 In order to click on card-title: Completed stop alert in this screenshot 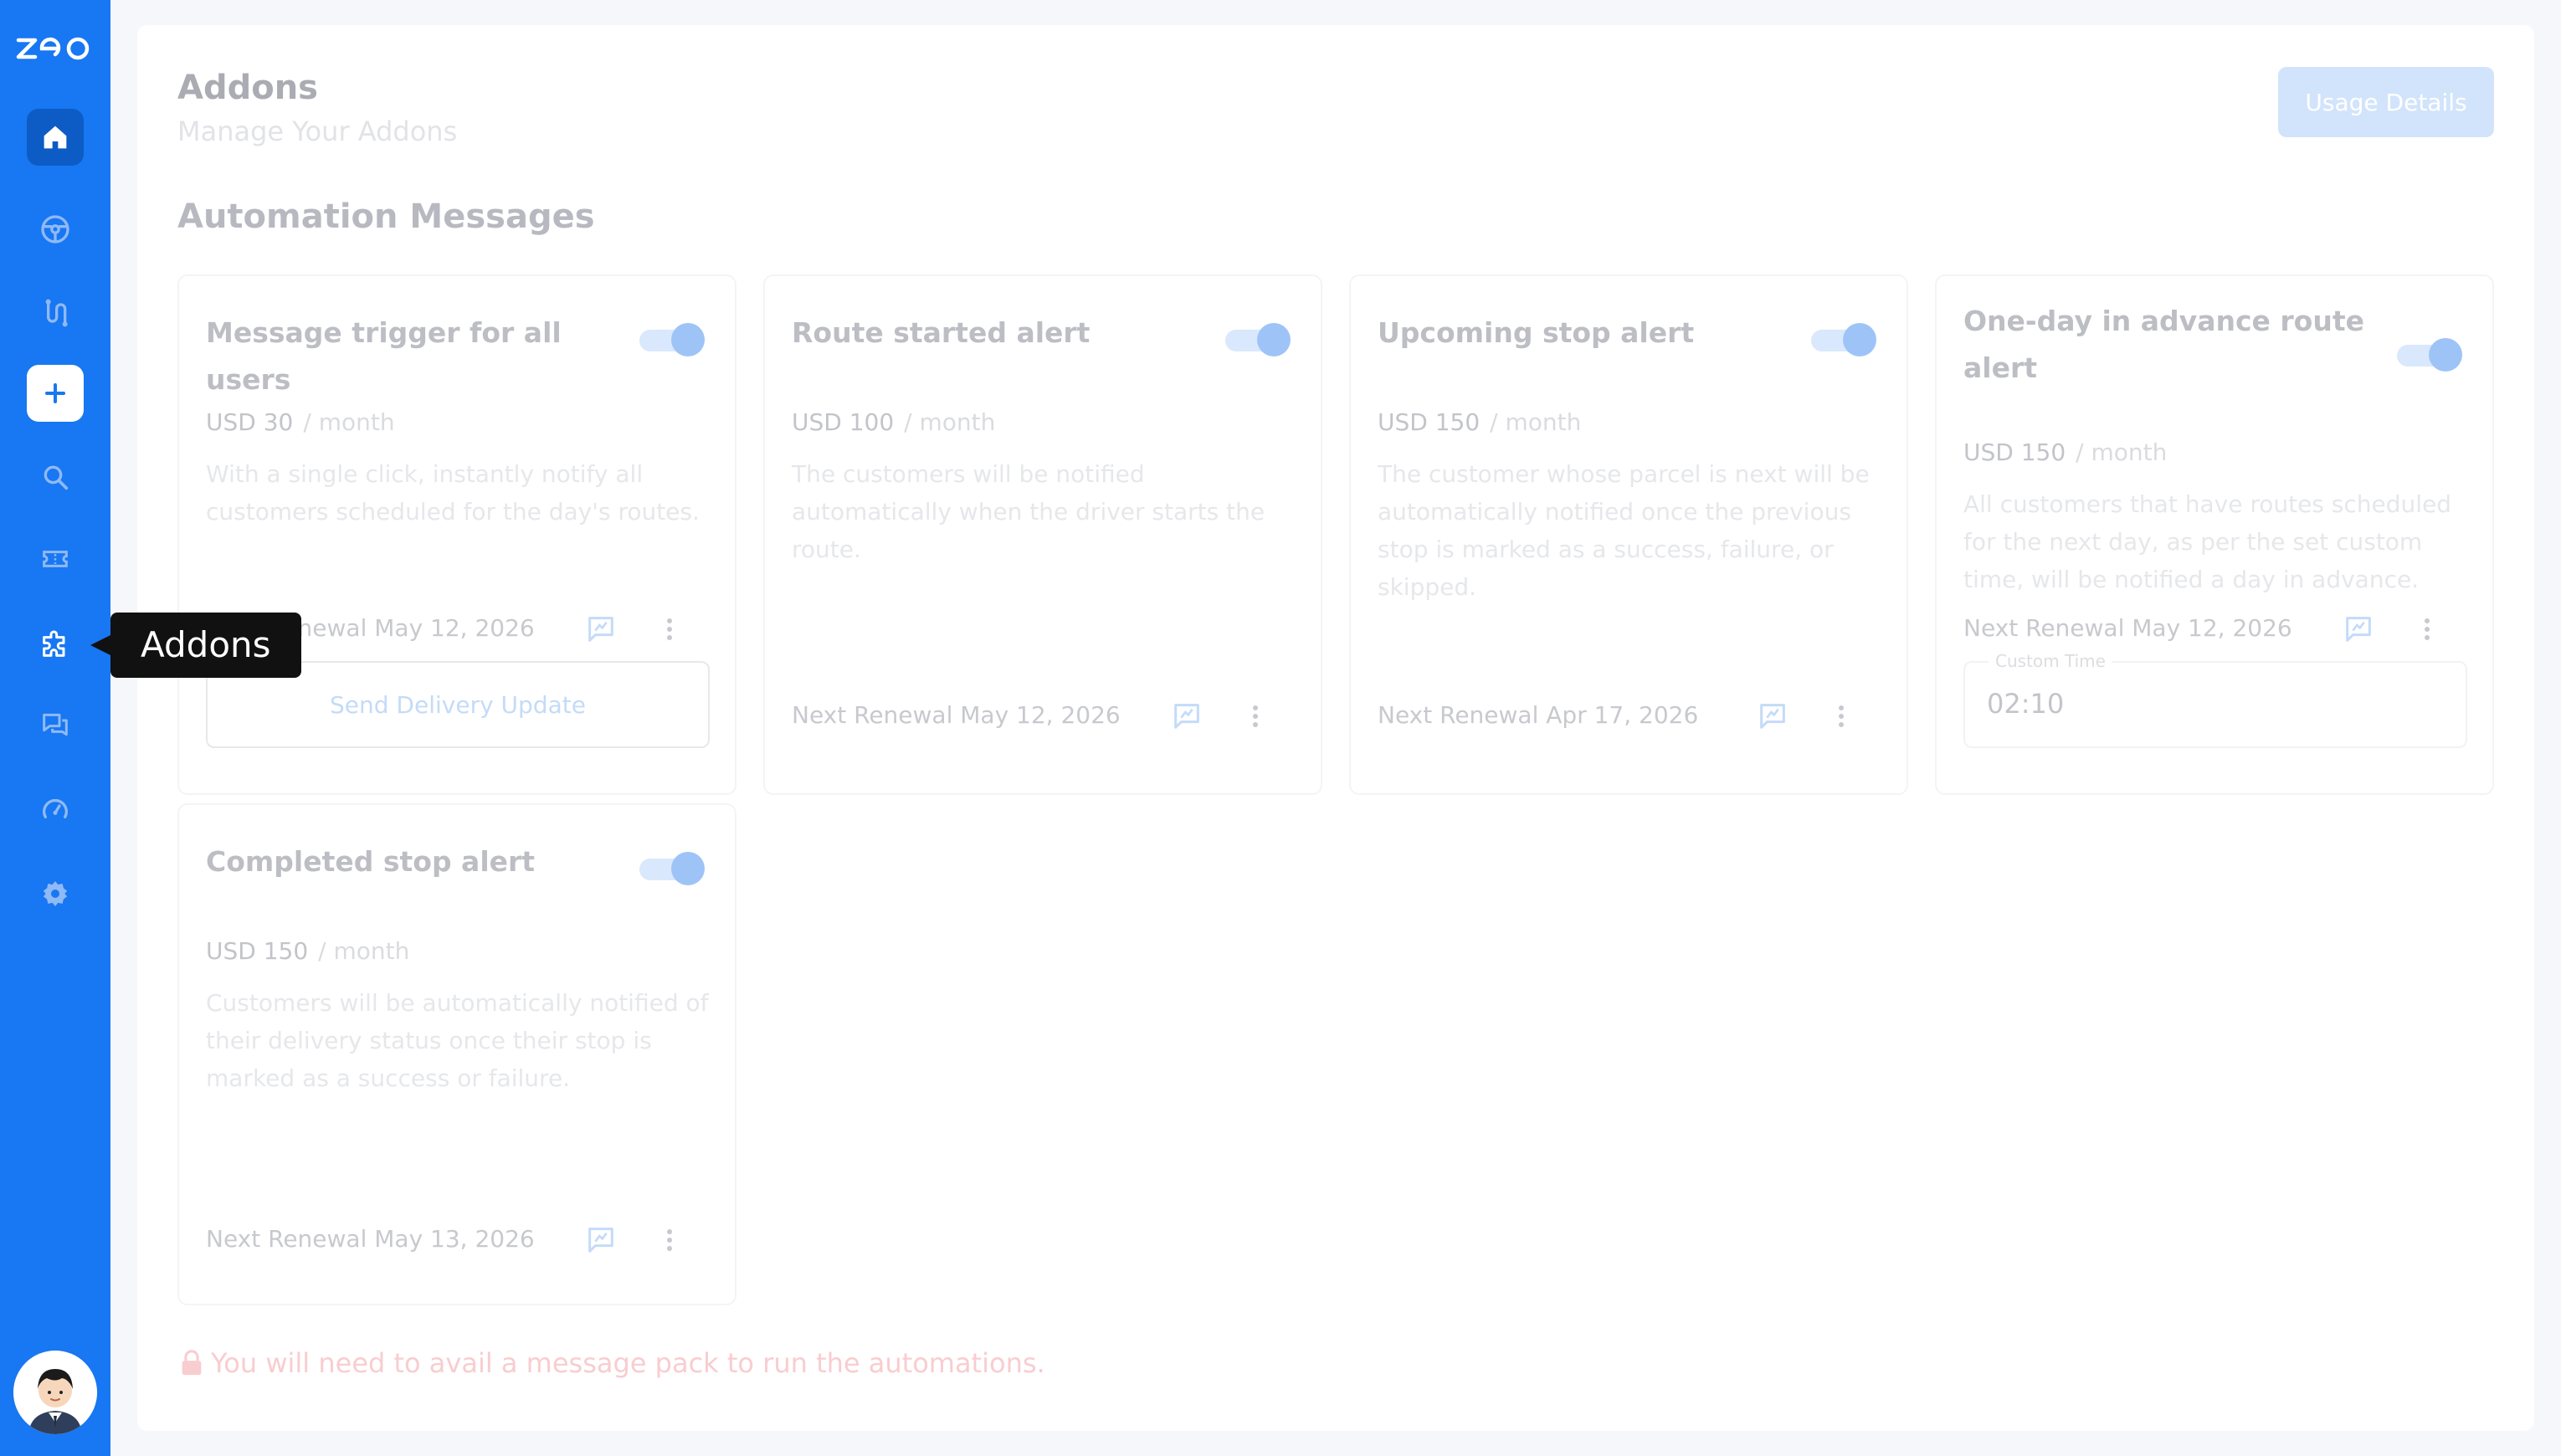, I will do `click(371, 861)`.